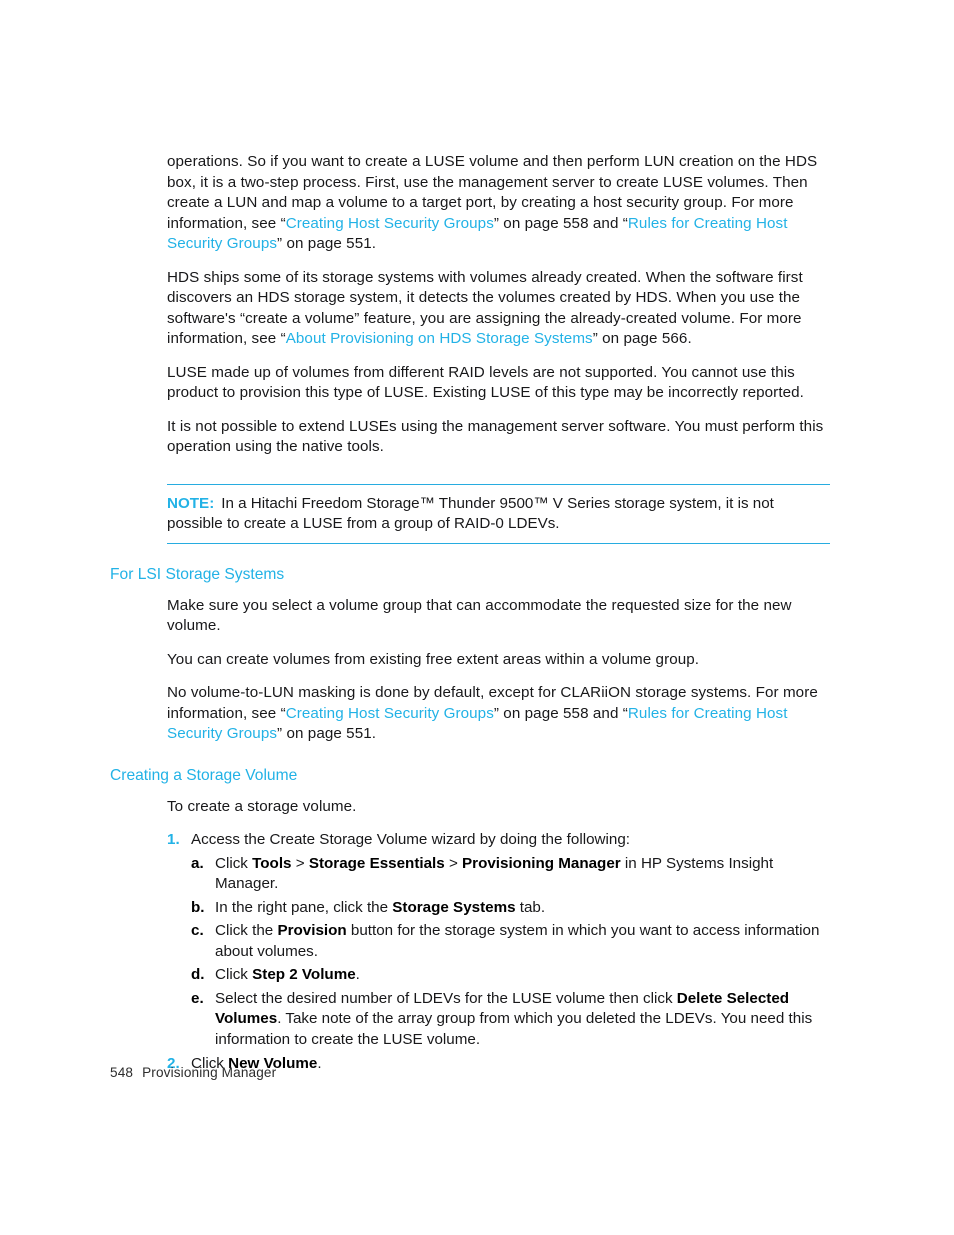  Describe the element at coordinates (541, 863) in the screenshot. I see `menu-path-provisioning-manager: Provisioning Manager` at that location.